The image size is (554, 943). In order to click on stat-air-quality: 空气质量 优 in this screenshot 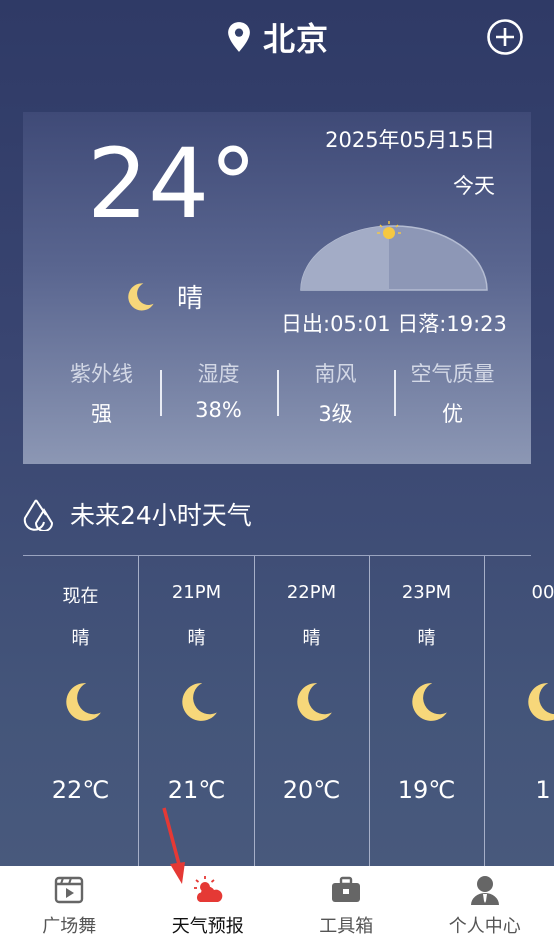, I will do `click(452, 393)`.